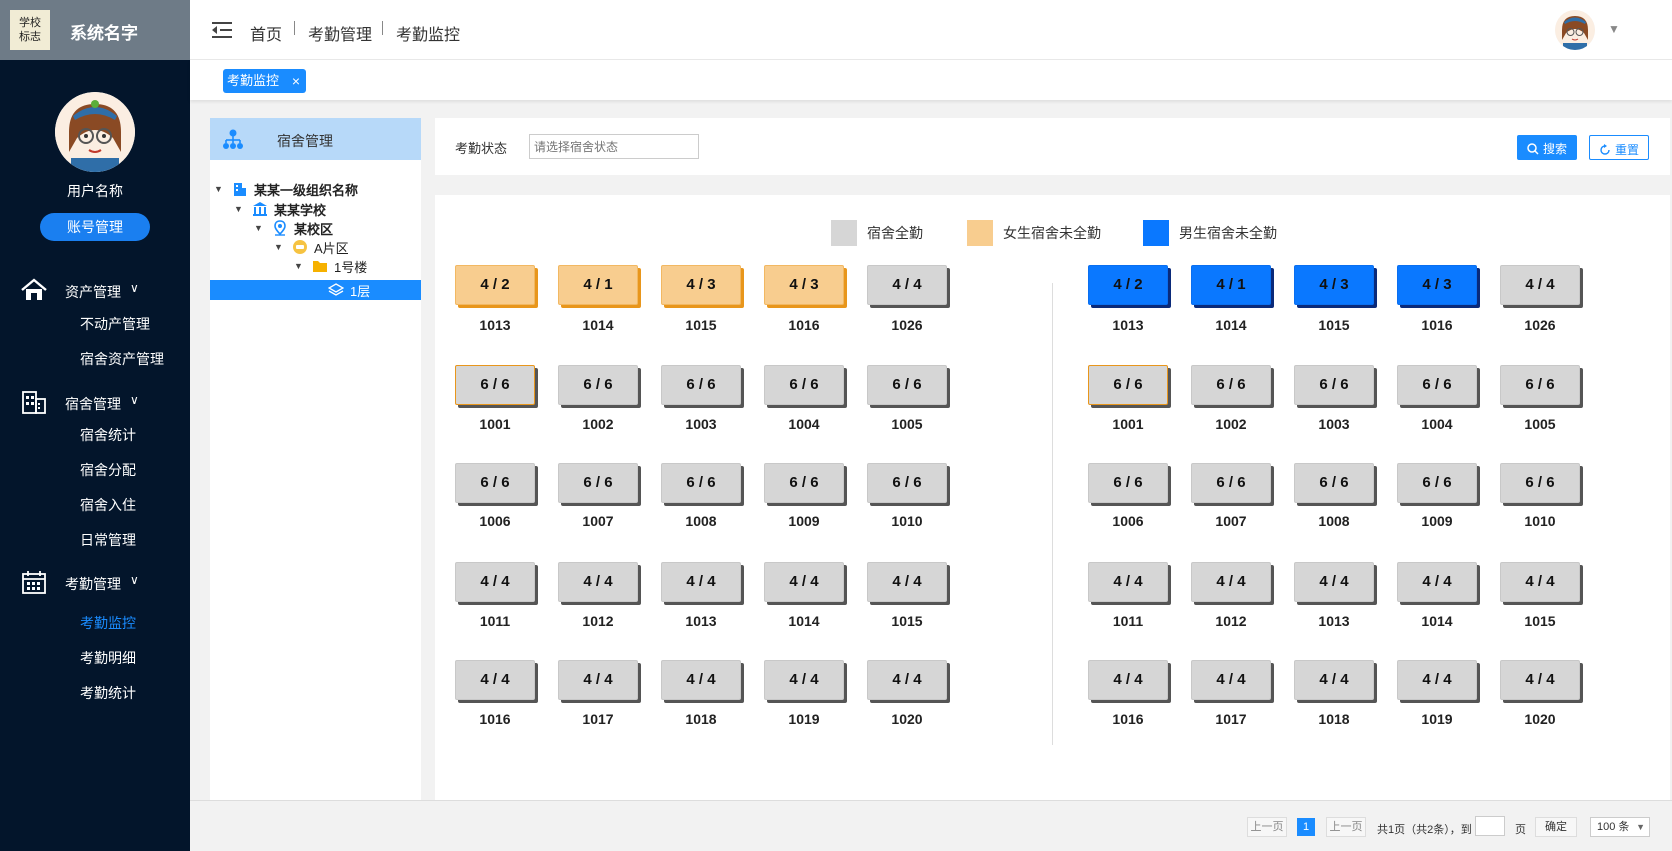 The image size is (1672, 851). Describe the element at coordinates (1619, 147) in the screenshot. I see `reset-button: 重置` at that location.